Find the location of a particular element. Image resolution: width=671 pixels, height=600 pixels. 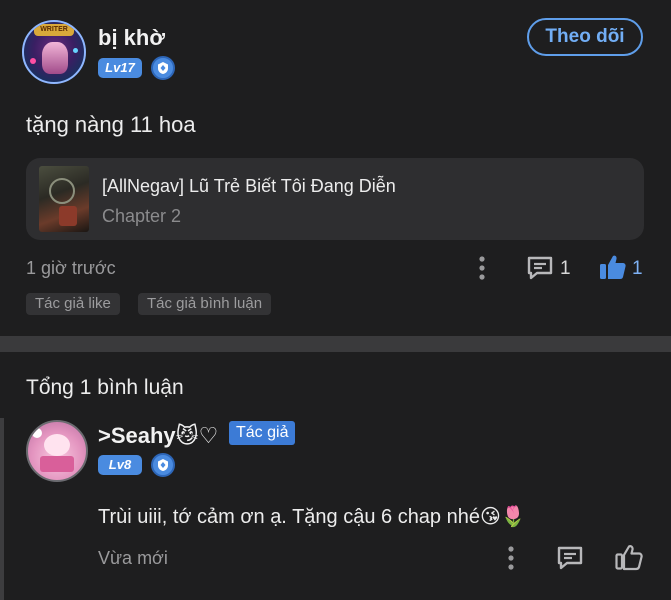

comment-avatar is located at coordinates (57, 451).